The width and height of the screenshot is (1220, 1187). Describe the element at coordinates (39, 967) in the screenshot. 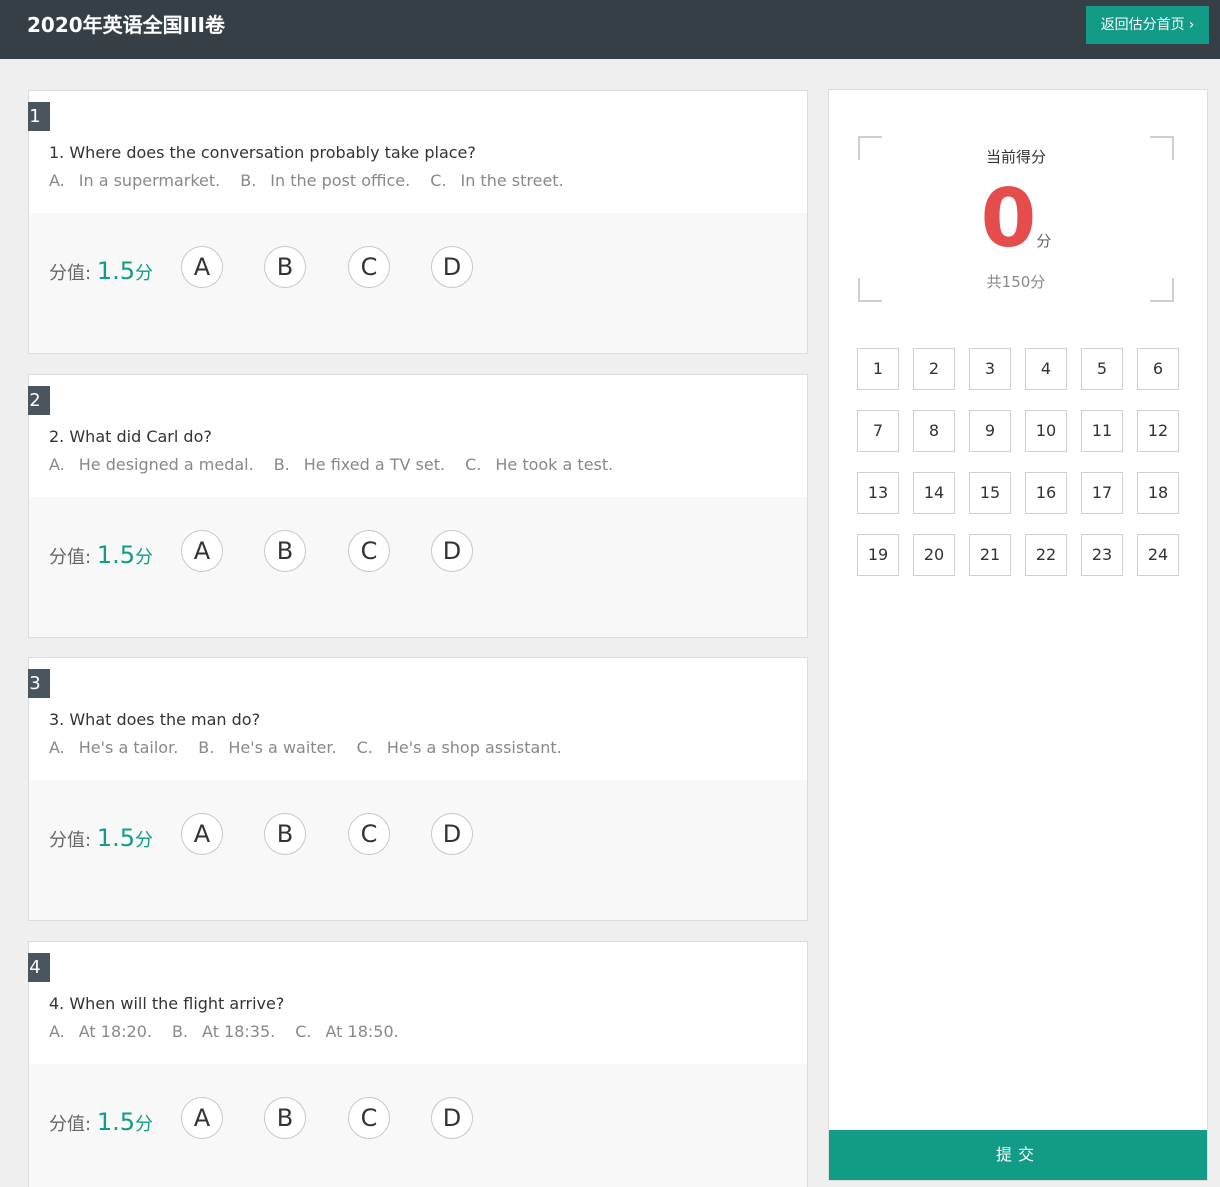

I see `question-number: 4` at that location.